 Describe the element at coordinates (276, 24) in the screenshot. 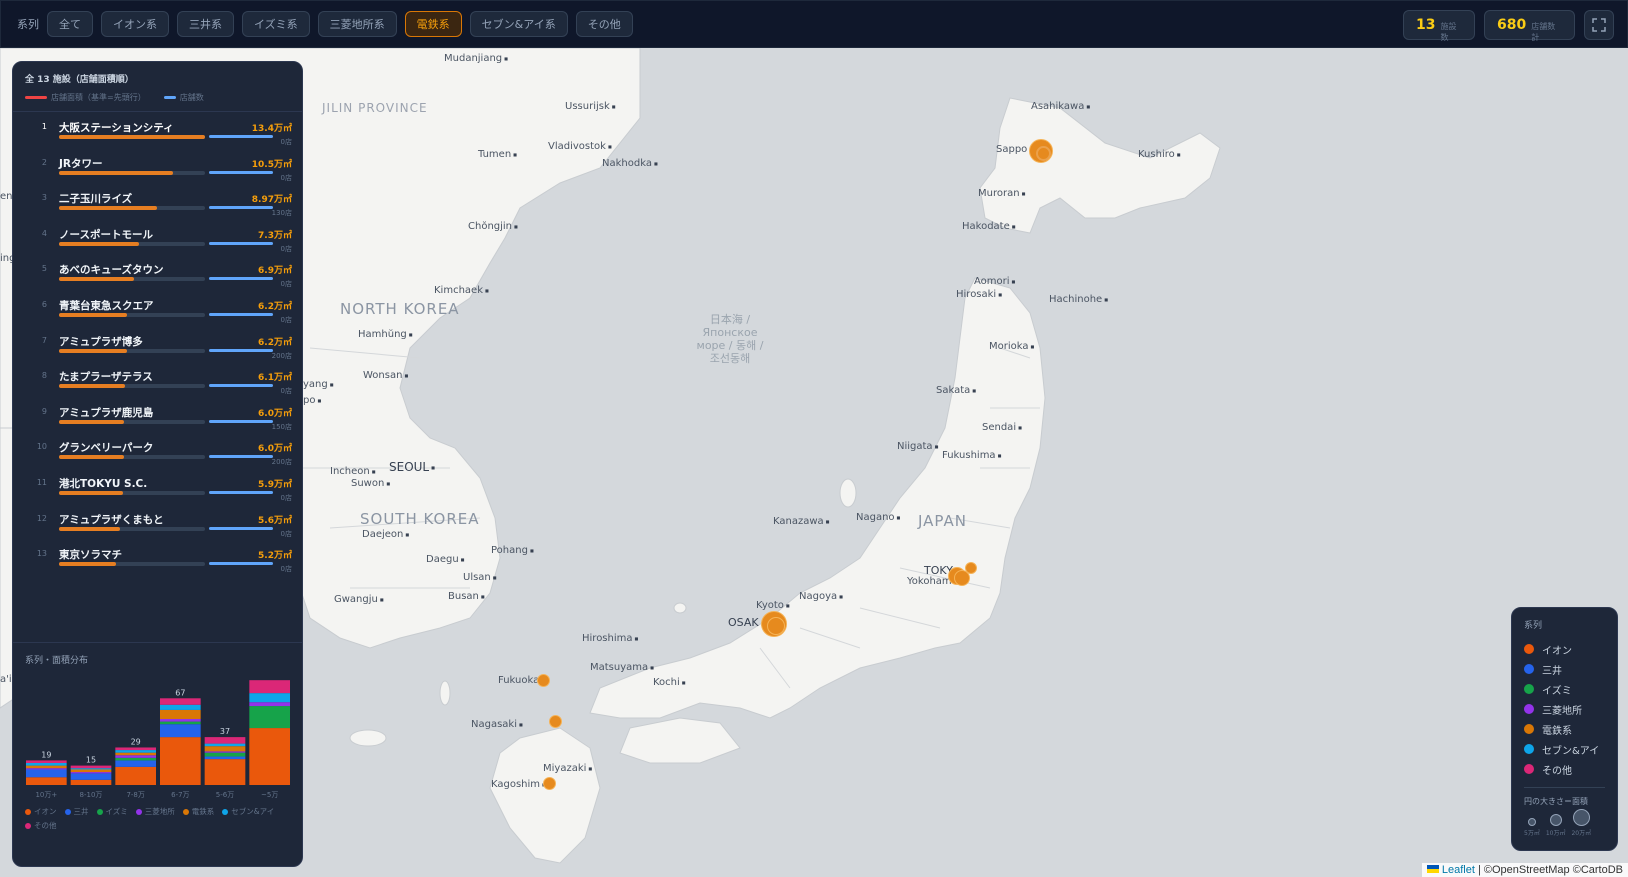

I see `filter-izumi-button: イズミ系` at that location.